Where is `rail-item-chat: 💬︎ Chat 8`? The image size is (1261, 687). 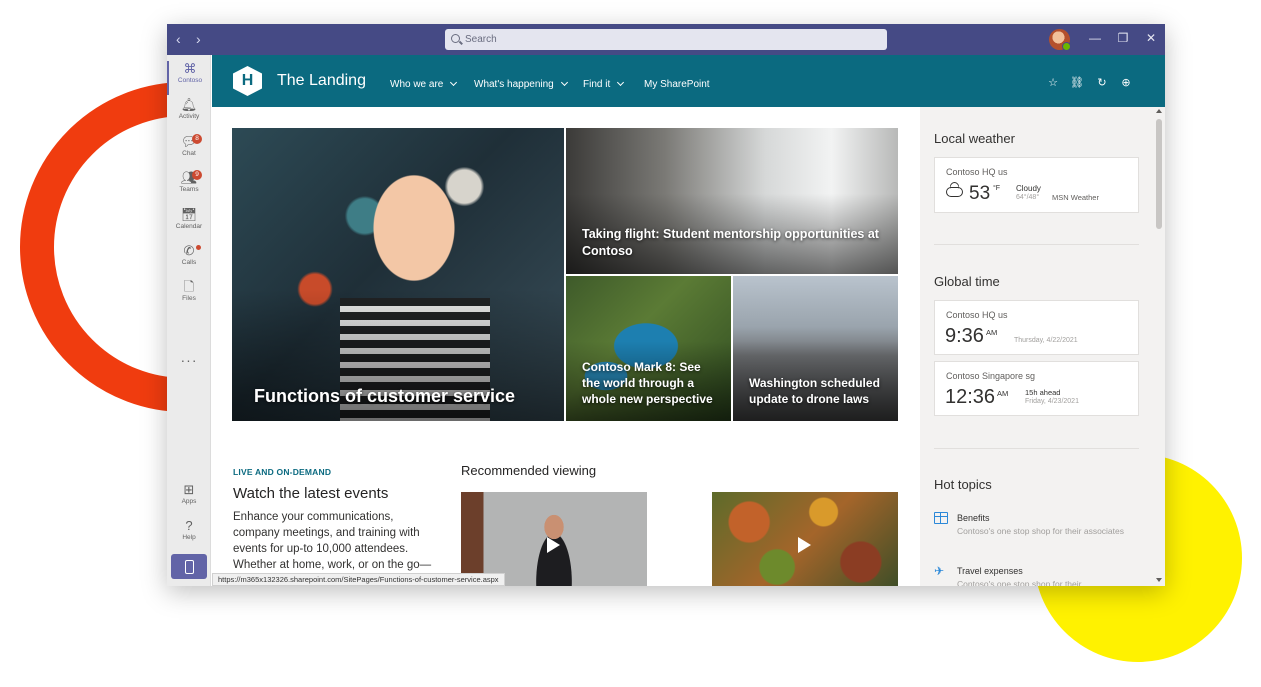 rail-item-chat: 💬︎ Chat 8 is located at coordinates (189, 151).